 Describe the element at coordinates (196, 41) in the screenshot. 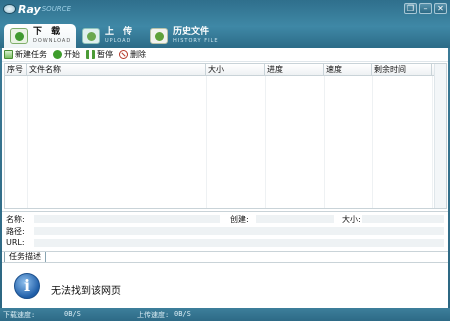

I see `tab-history-sublabel: HISTORY FILE` at that location.